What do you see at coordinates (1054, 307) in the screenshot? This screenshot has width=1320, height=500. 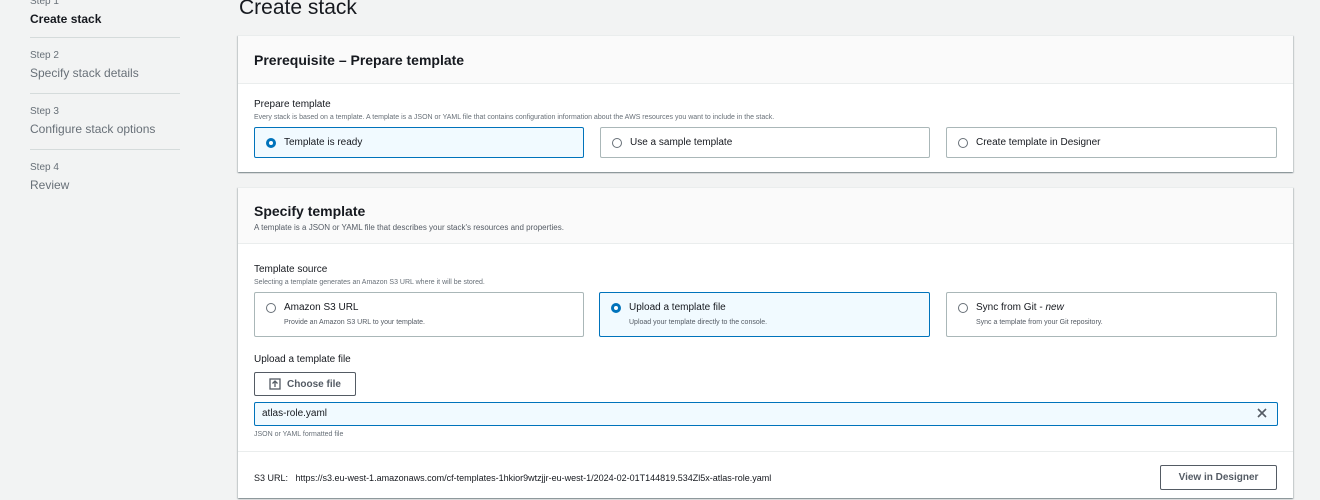 I see `new-tag: new` at bounding box center [1054, 307].